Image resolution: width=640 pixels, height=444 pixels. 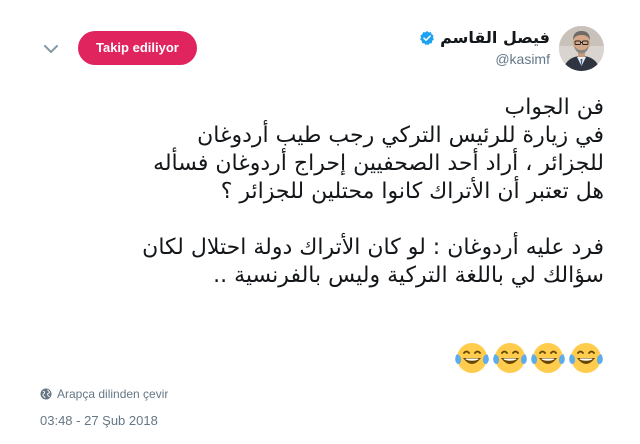 What do you see at coordinates (46, 394) in the screenshot?
I see `globe-icon` at bounding box center [46, 394].